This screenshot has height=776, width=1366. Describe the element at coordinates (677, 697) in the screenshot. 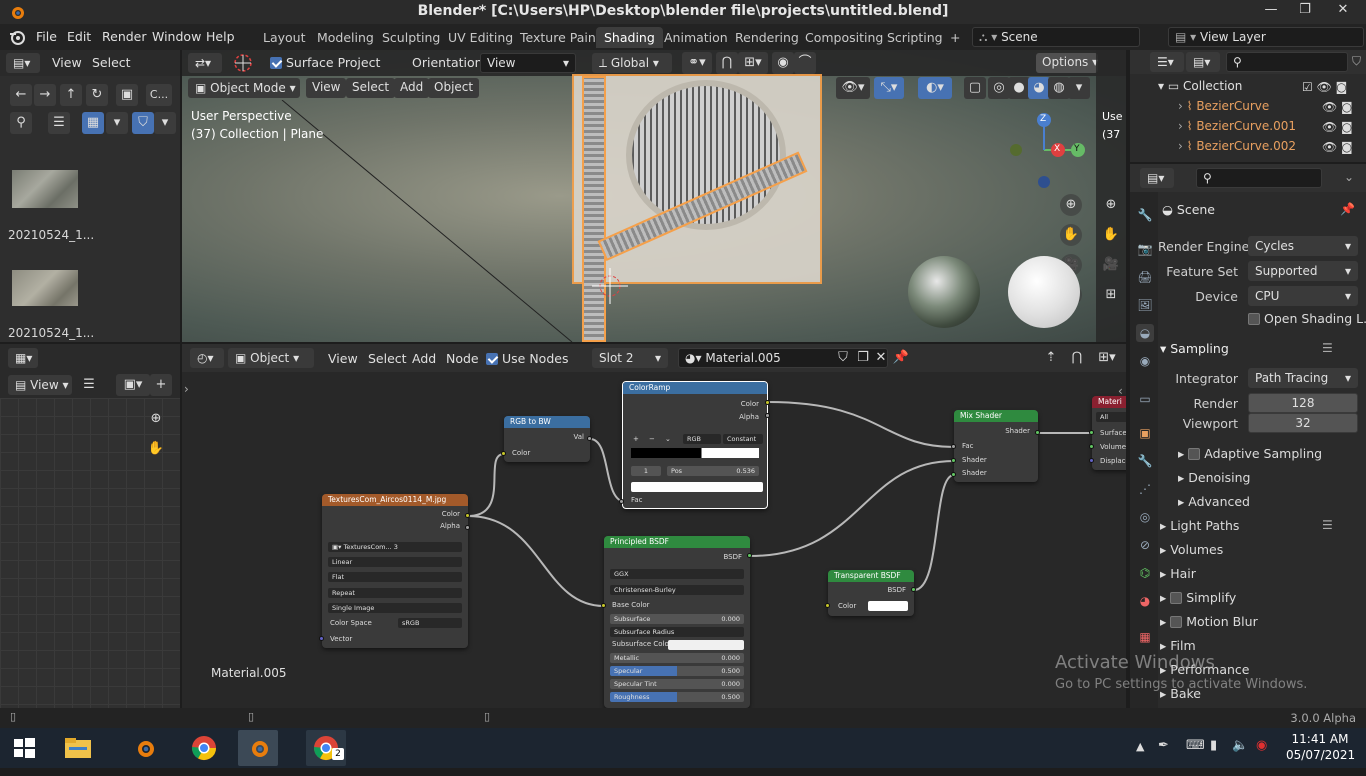

I see `roughness-slider: Roughness 0.500` at that location.